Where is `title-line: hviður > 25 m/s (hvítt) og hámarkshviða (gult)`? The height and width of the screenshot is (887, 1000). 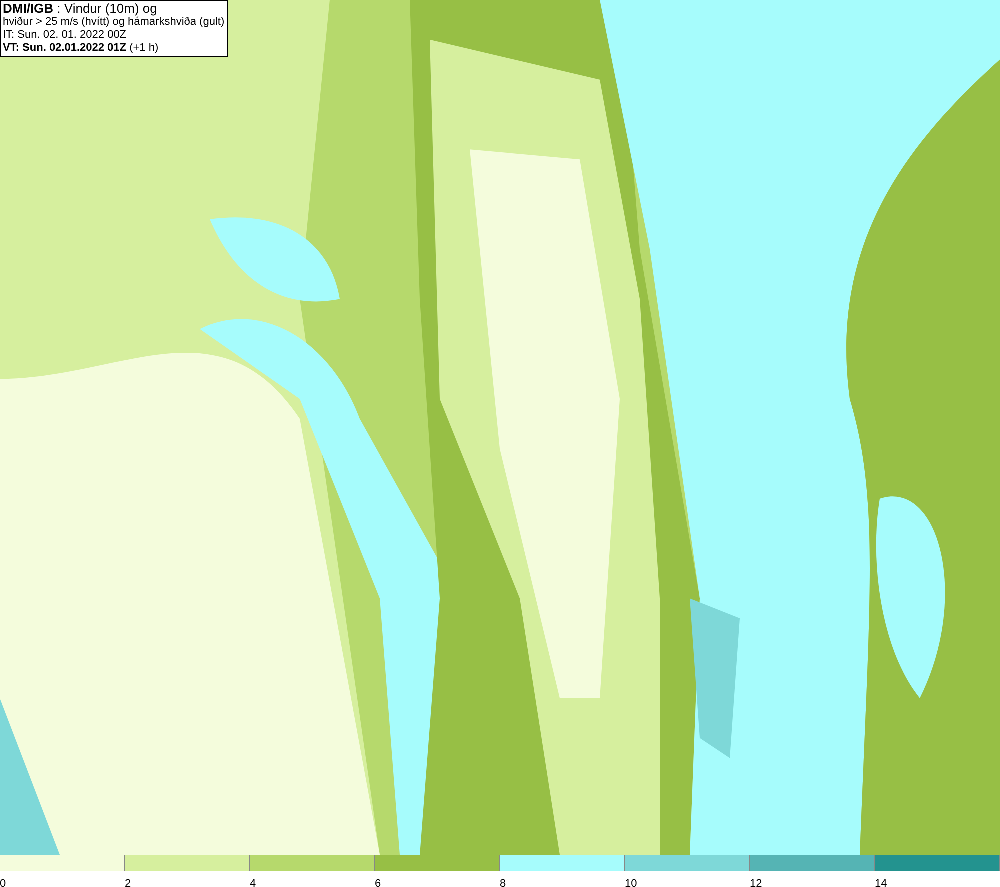 title-line: hviður > 25 m/s (hvítt) og hámarkshviða (gult) is located at coordinates (114, 22).